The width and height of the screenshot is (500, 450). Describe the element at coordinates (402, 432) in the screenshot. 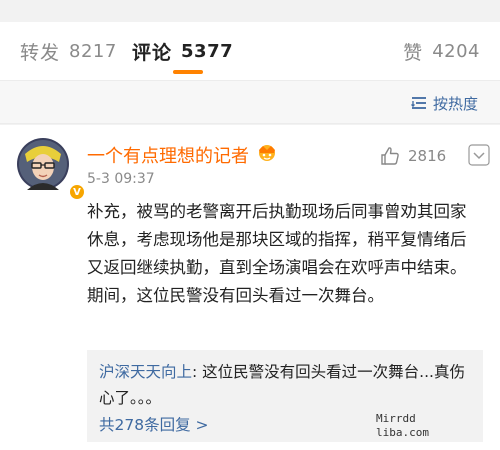

I see `watermark-line2: liba.com` at that location.